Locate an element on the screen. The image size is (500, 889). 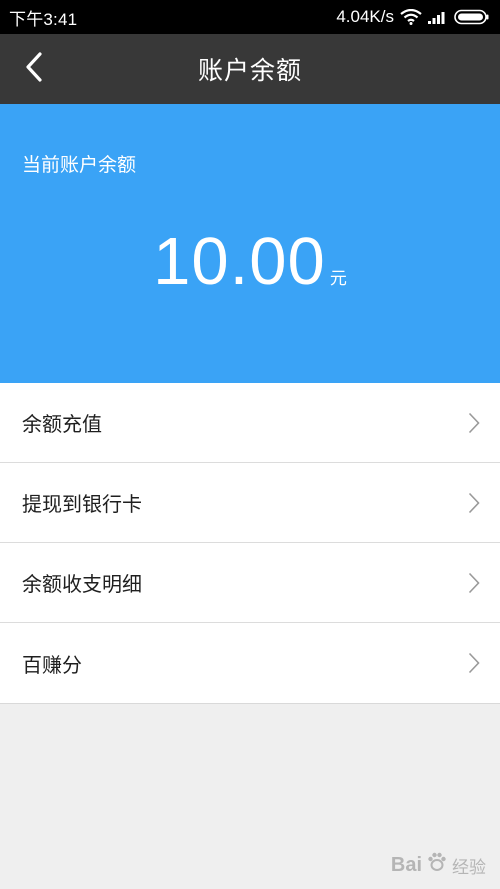
menu-item-withdraw: 提现到银行卡 is located at coordinates (250, 503).